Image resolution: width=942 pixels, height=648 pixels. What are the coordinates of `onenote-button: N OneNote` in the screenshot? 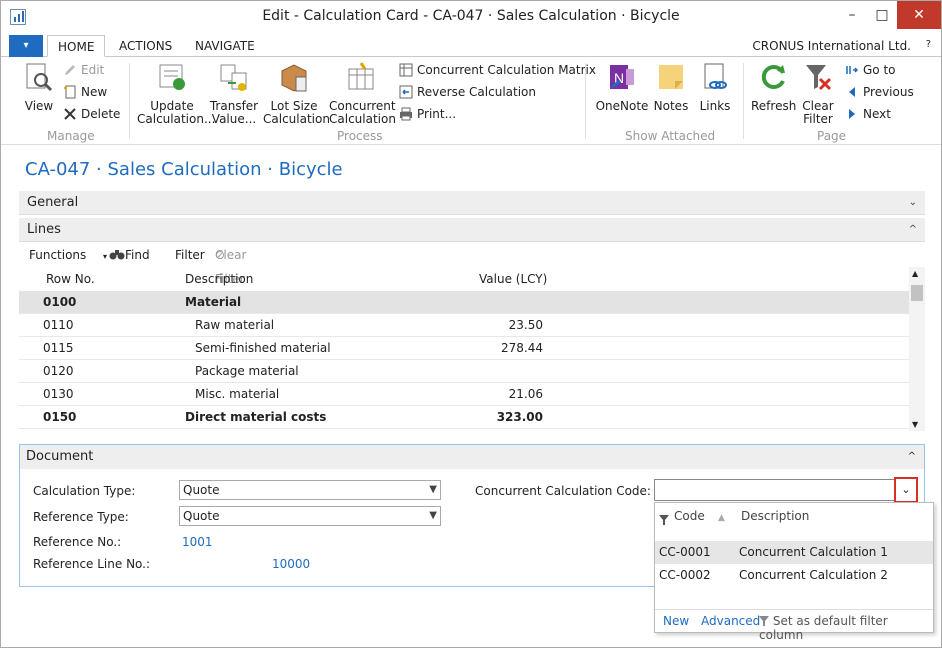 It's located at (622, 87).